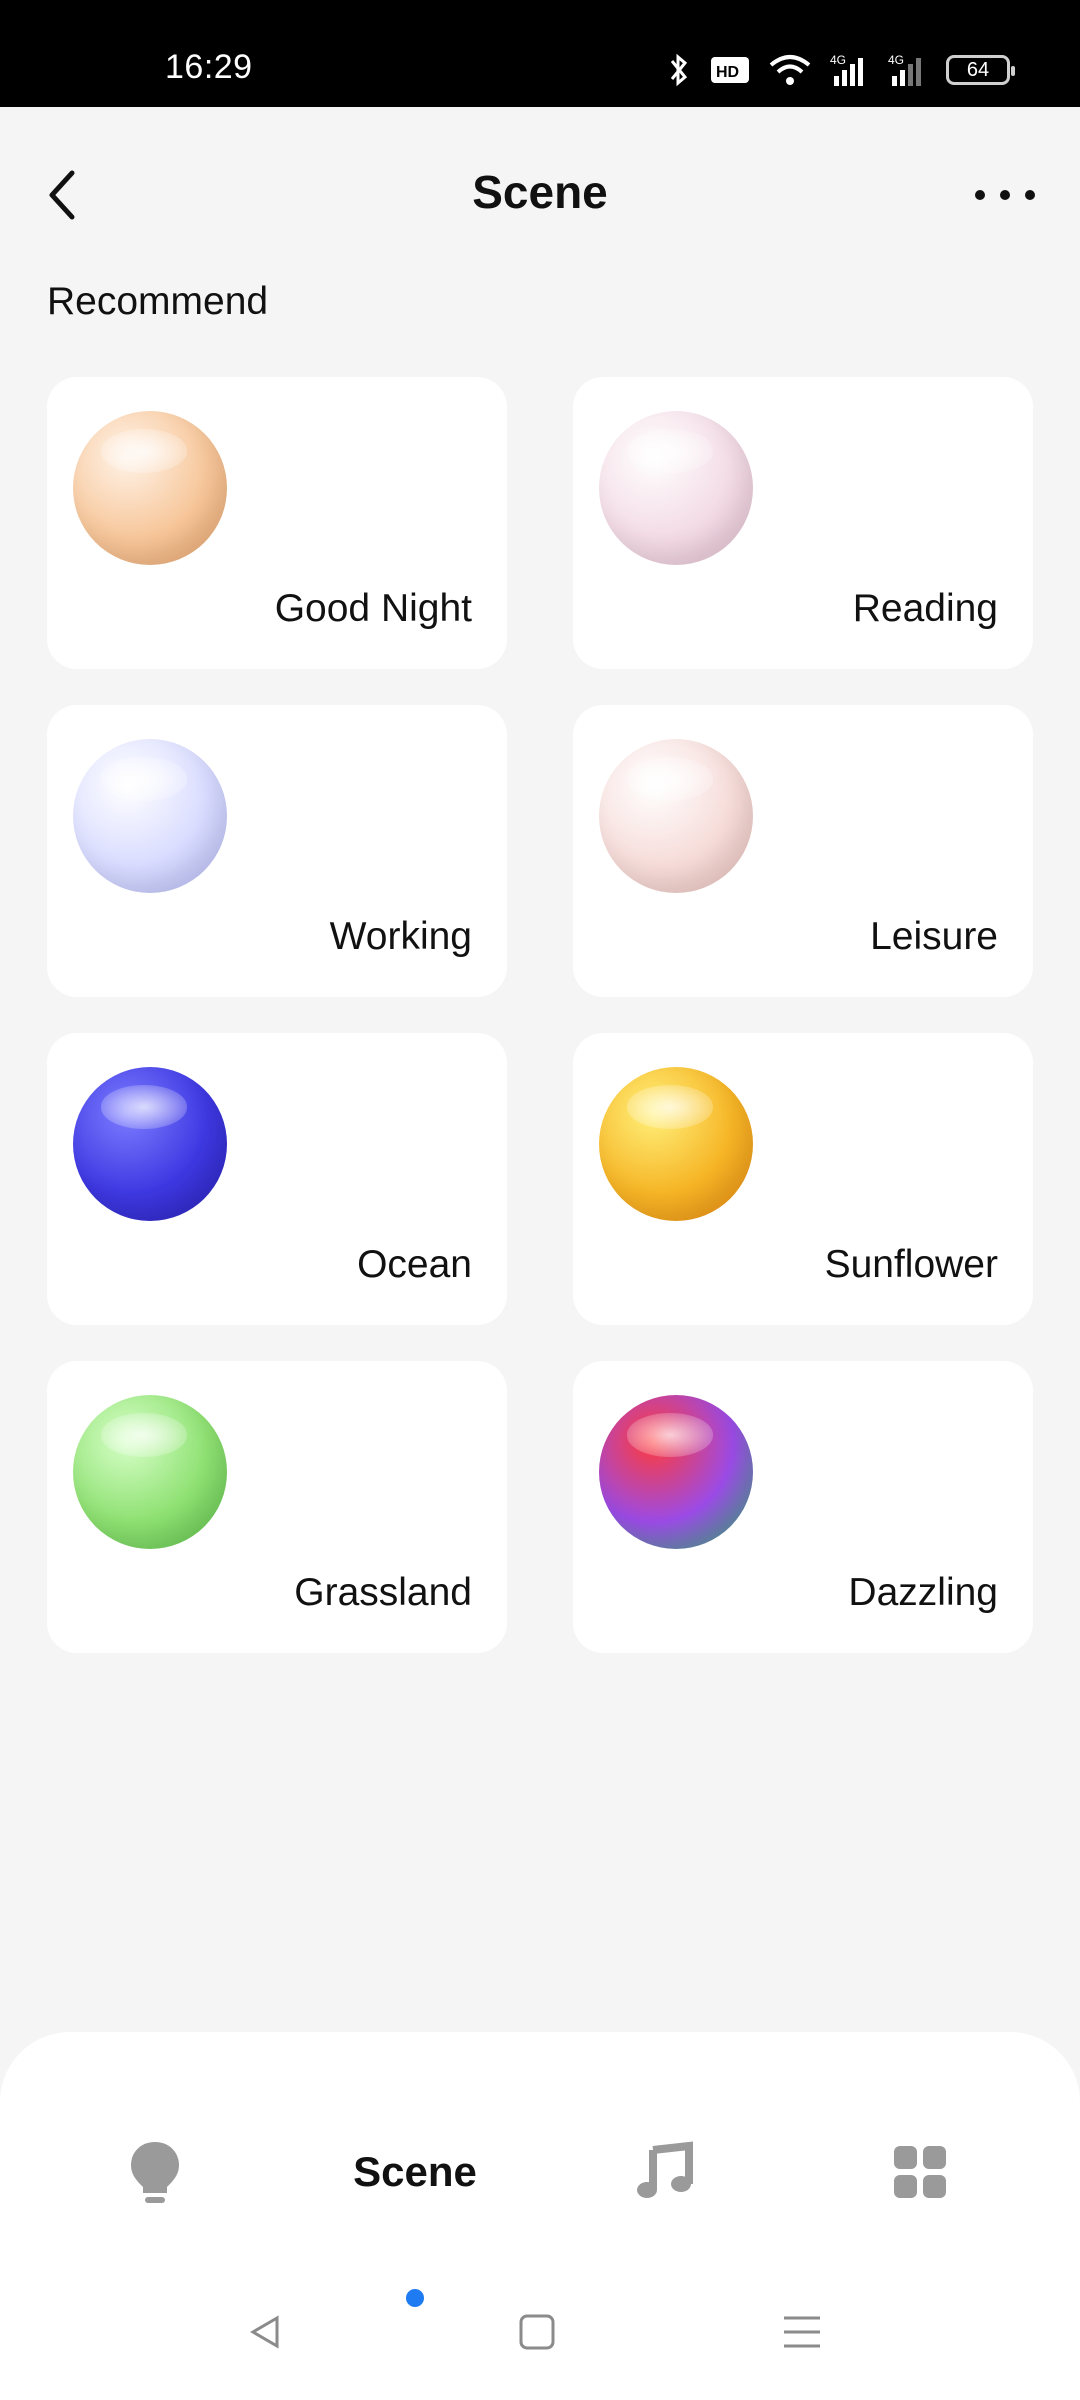  I want to click on scene-label: Leisure, so click(934, 936).